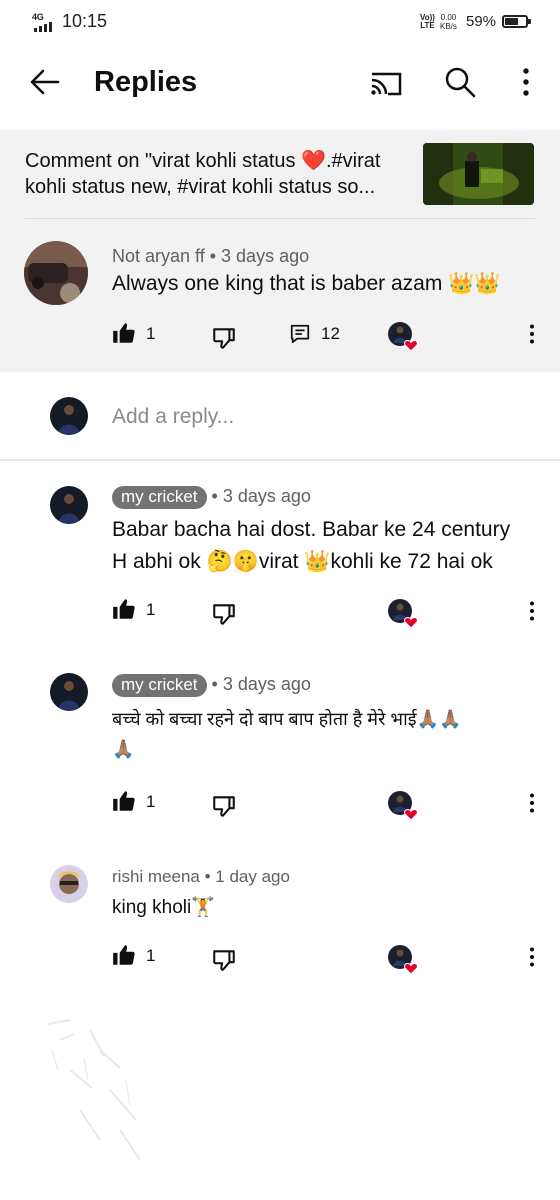  I want to click on replies-button, so click(300, 336).